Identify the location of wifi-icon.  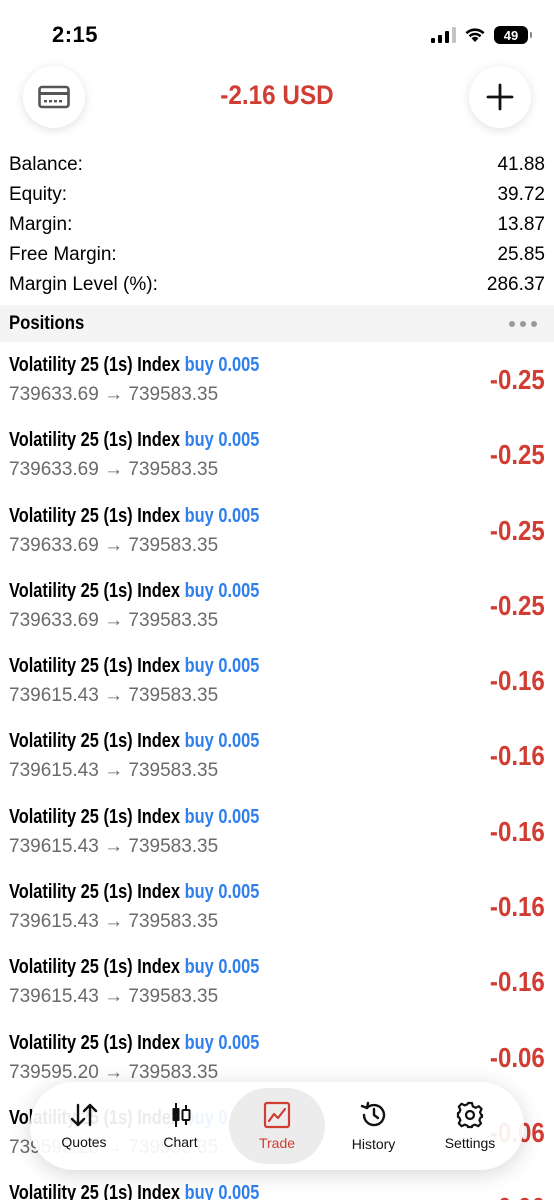
(475, 35).